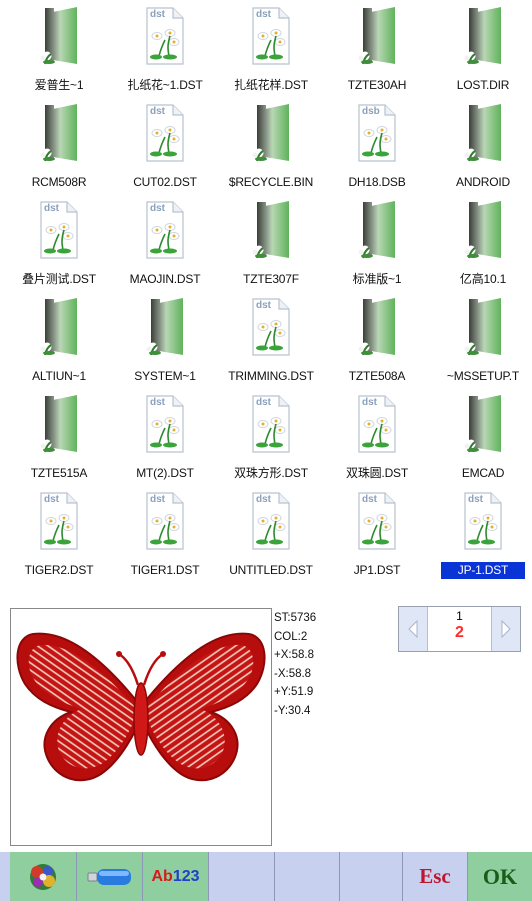 The image size is (532, 901). I want to click on file-name: UNTITLED.DST, so click(271, 570).